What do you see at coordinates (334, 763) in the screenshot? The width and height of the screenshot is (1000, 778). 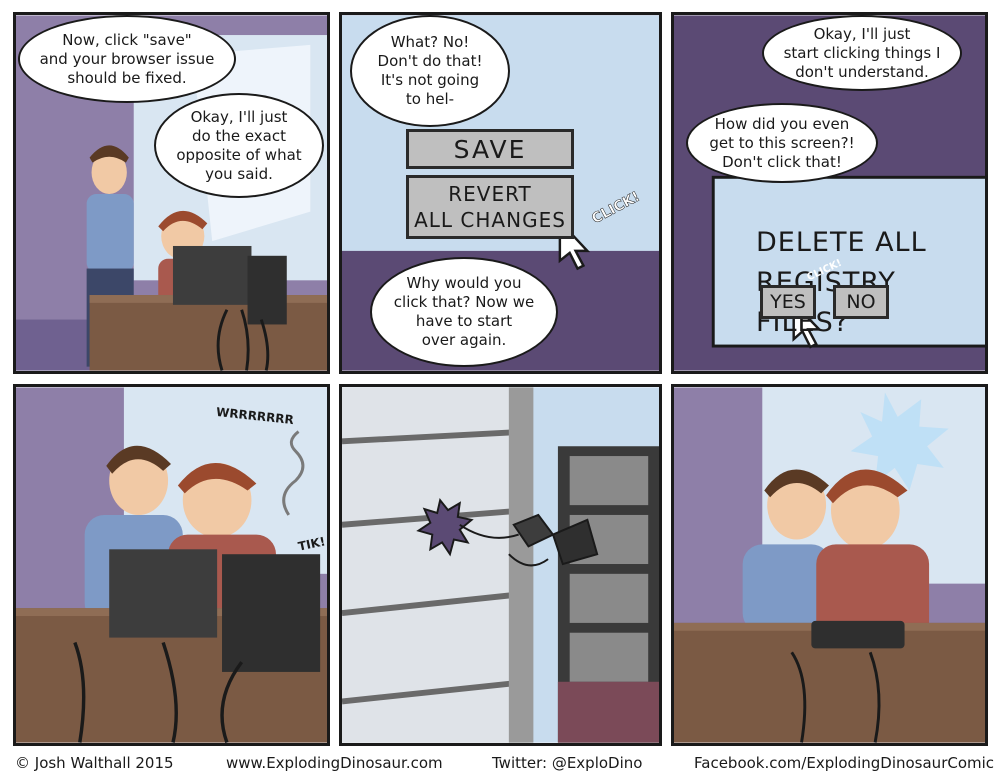 I see `website-link: www.ExplodingDinosaur.com` at bounding box center [334, 763].